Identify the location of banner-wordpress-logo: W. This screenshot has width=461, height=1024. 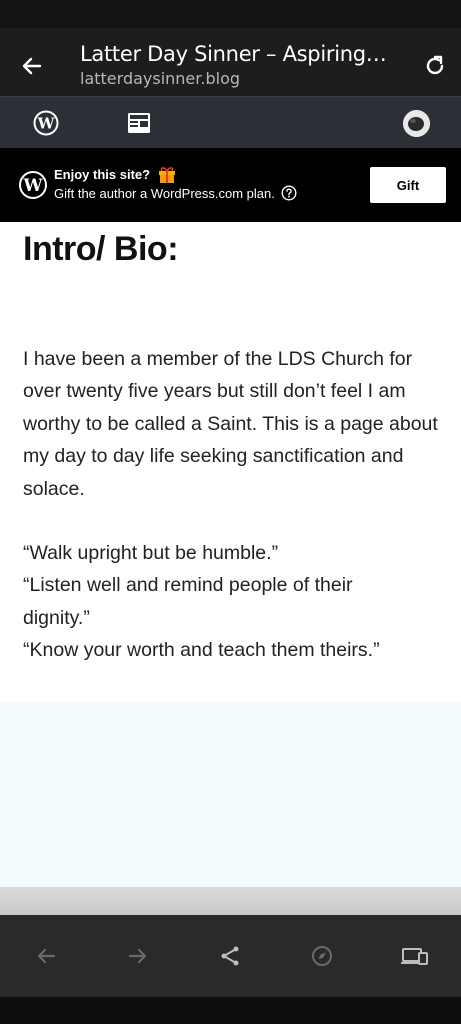
(33, 185).